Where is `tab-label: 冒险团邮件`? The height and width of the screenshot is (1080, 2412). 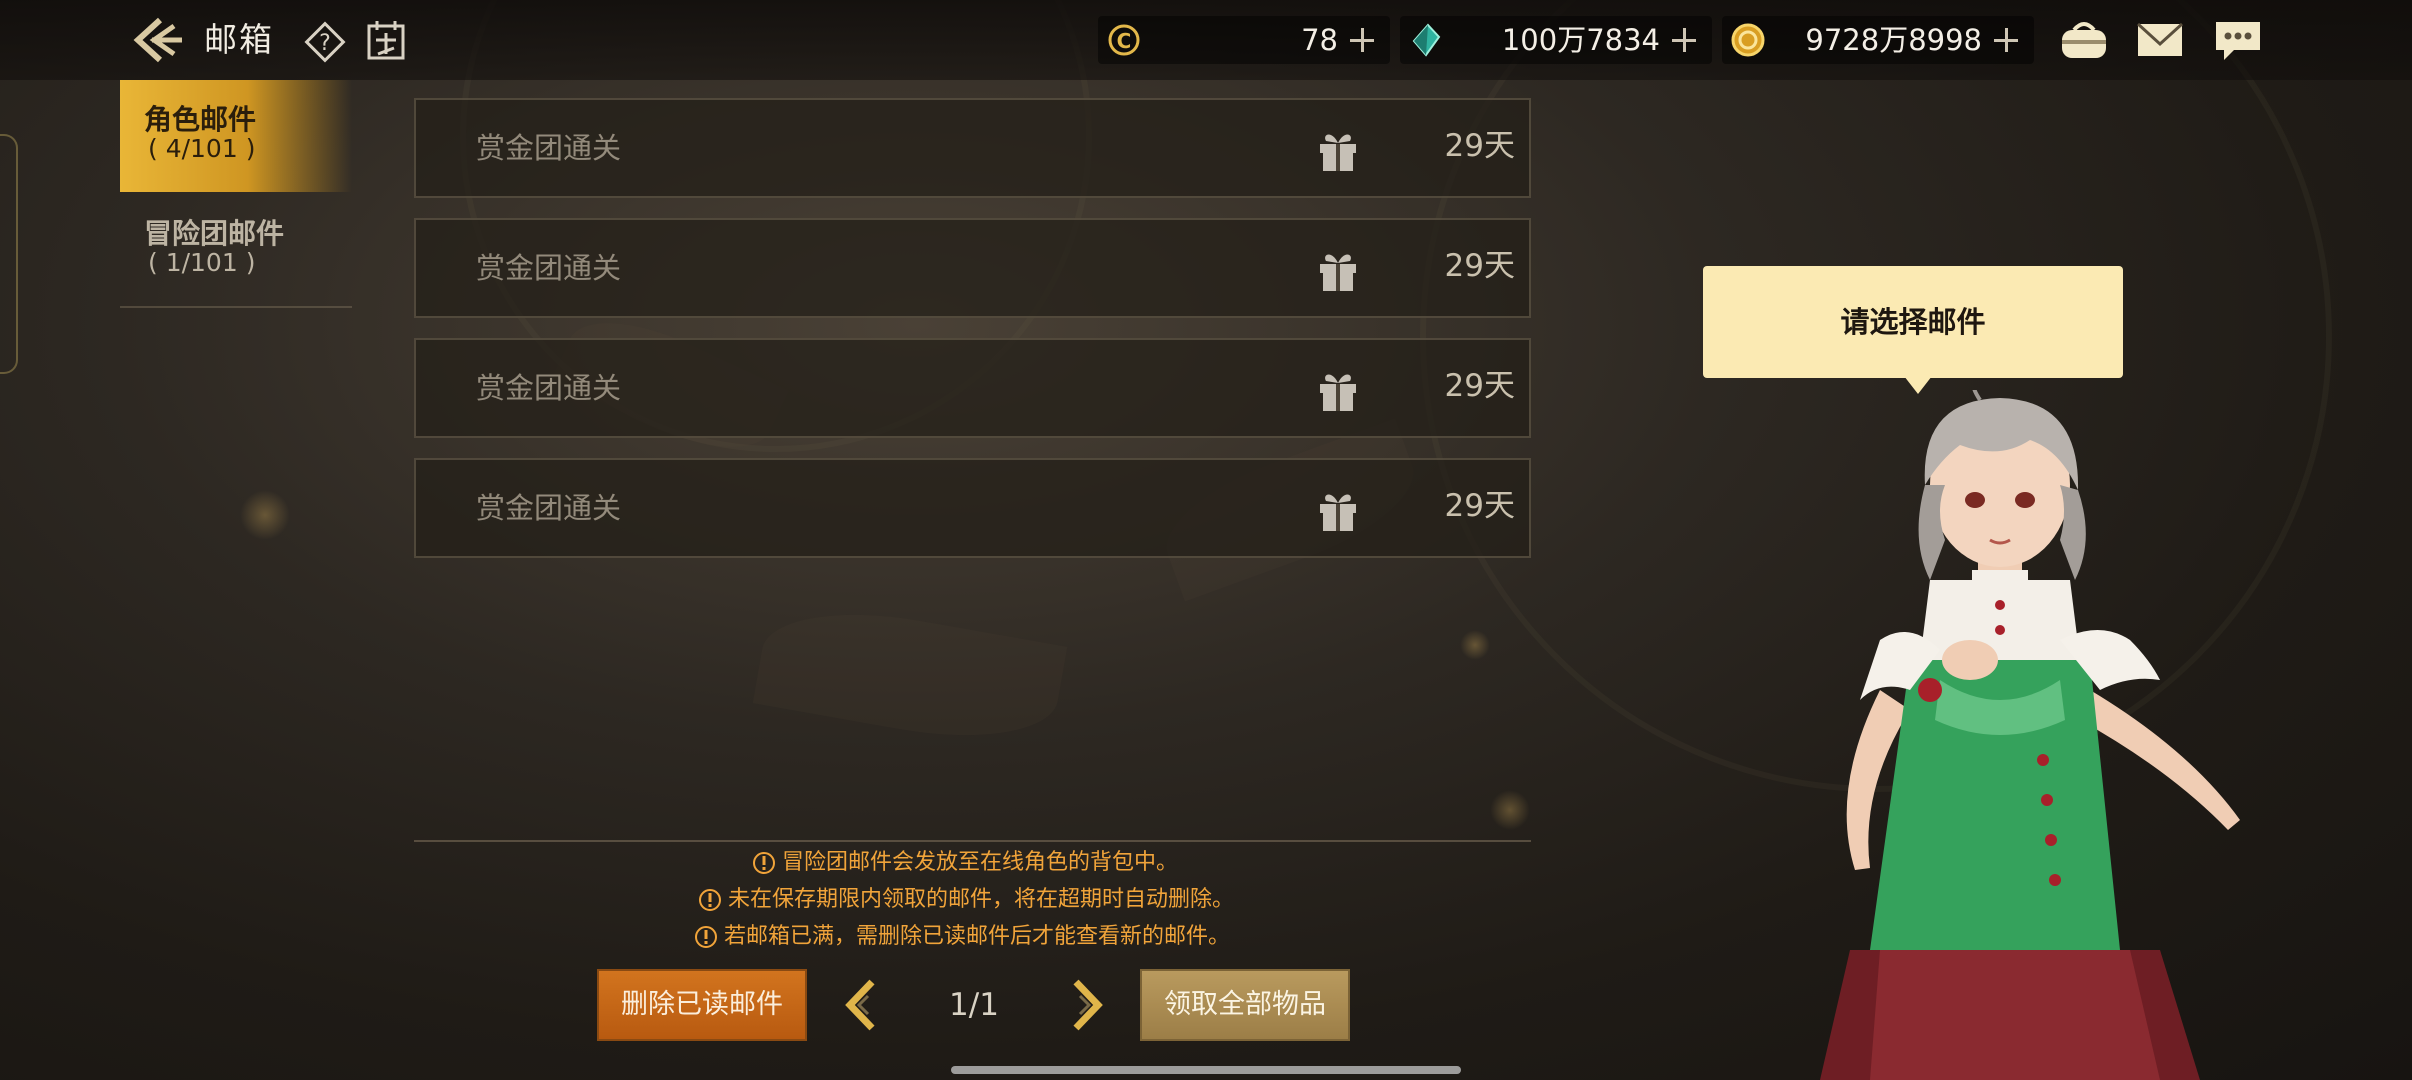
tab-label: 冒险团邮件 is located at coordinates (214, 233).